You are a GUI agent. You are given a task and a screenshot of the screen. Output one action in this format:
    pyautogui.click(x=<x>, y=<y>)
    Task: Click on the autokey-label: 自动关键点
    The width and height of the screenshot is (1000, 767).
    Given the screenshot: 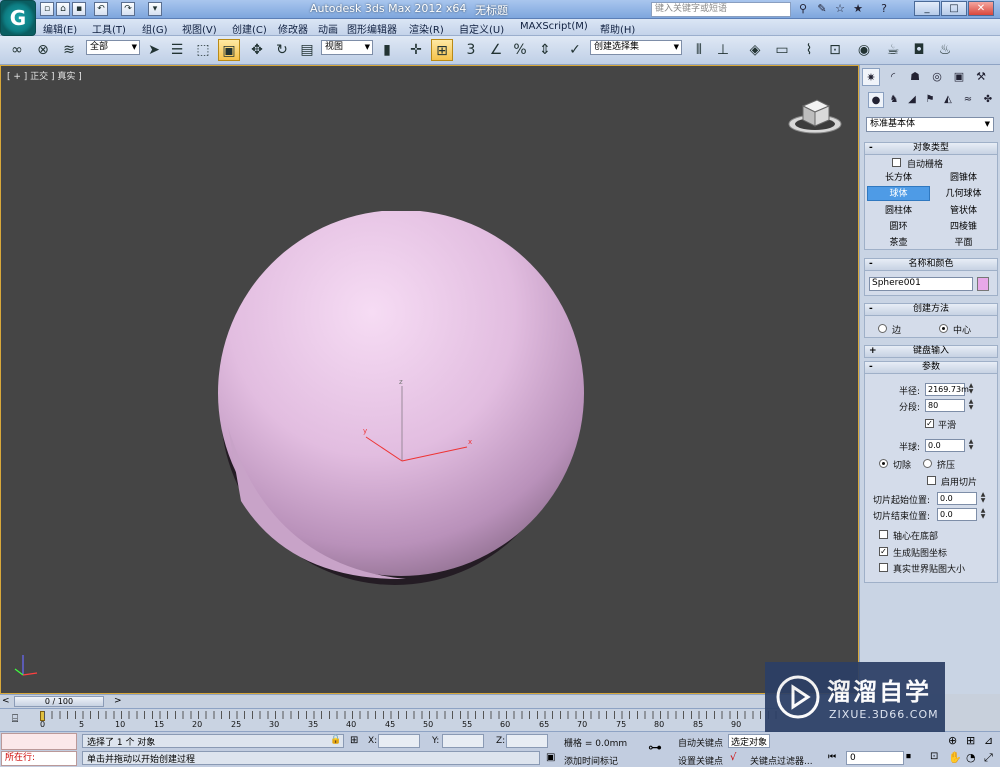 What is the action you would take?
    pyautogui.click(x=700, y=742)
    